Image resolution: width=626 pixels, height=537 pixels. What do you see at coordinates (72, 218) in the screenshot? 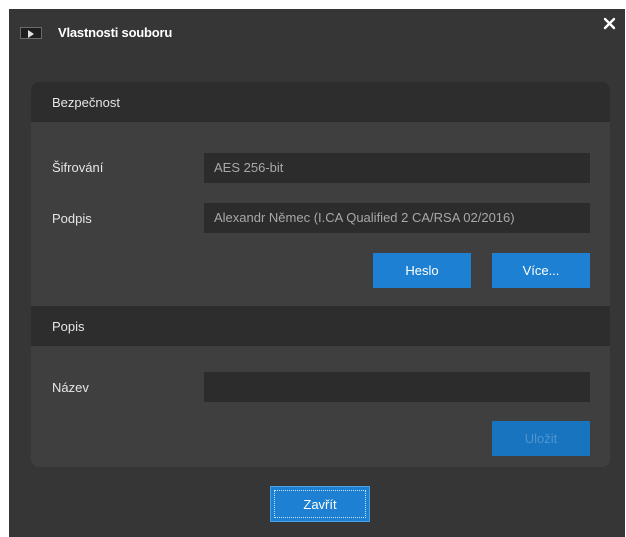
I see `signature-label: Podpis` at bounding box center [72, 218].